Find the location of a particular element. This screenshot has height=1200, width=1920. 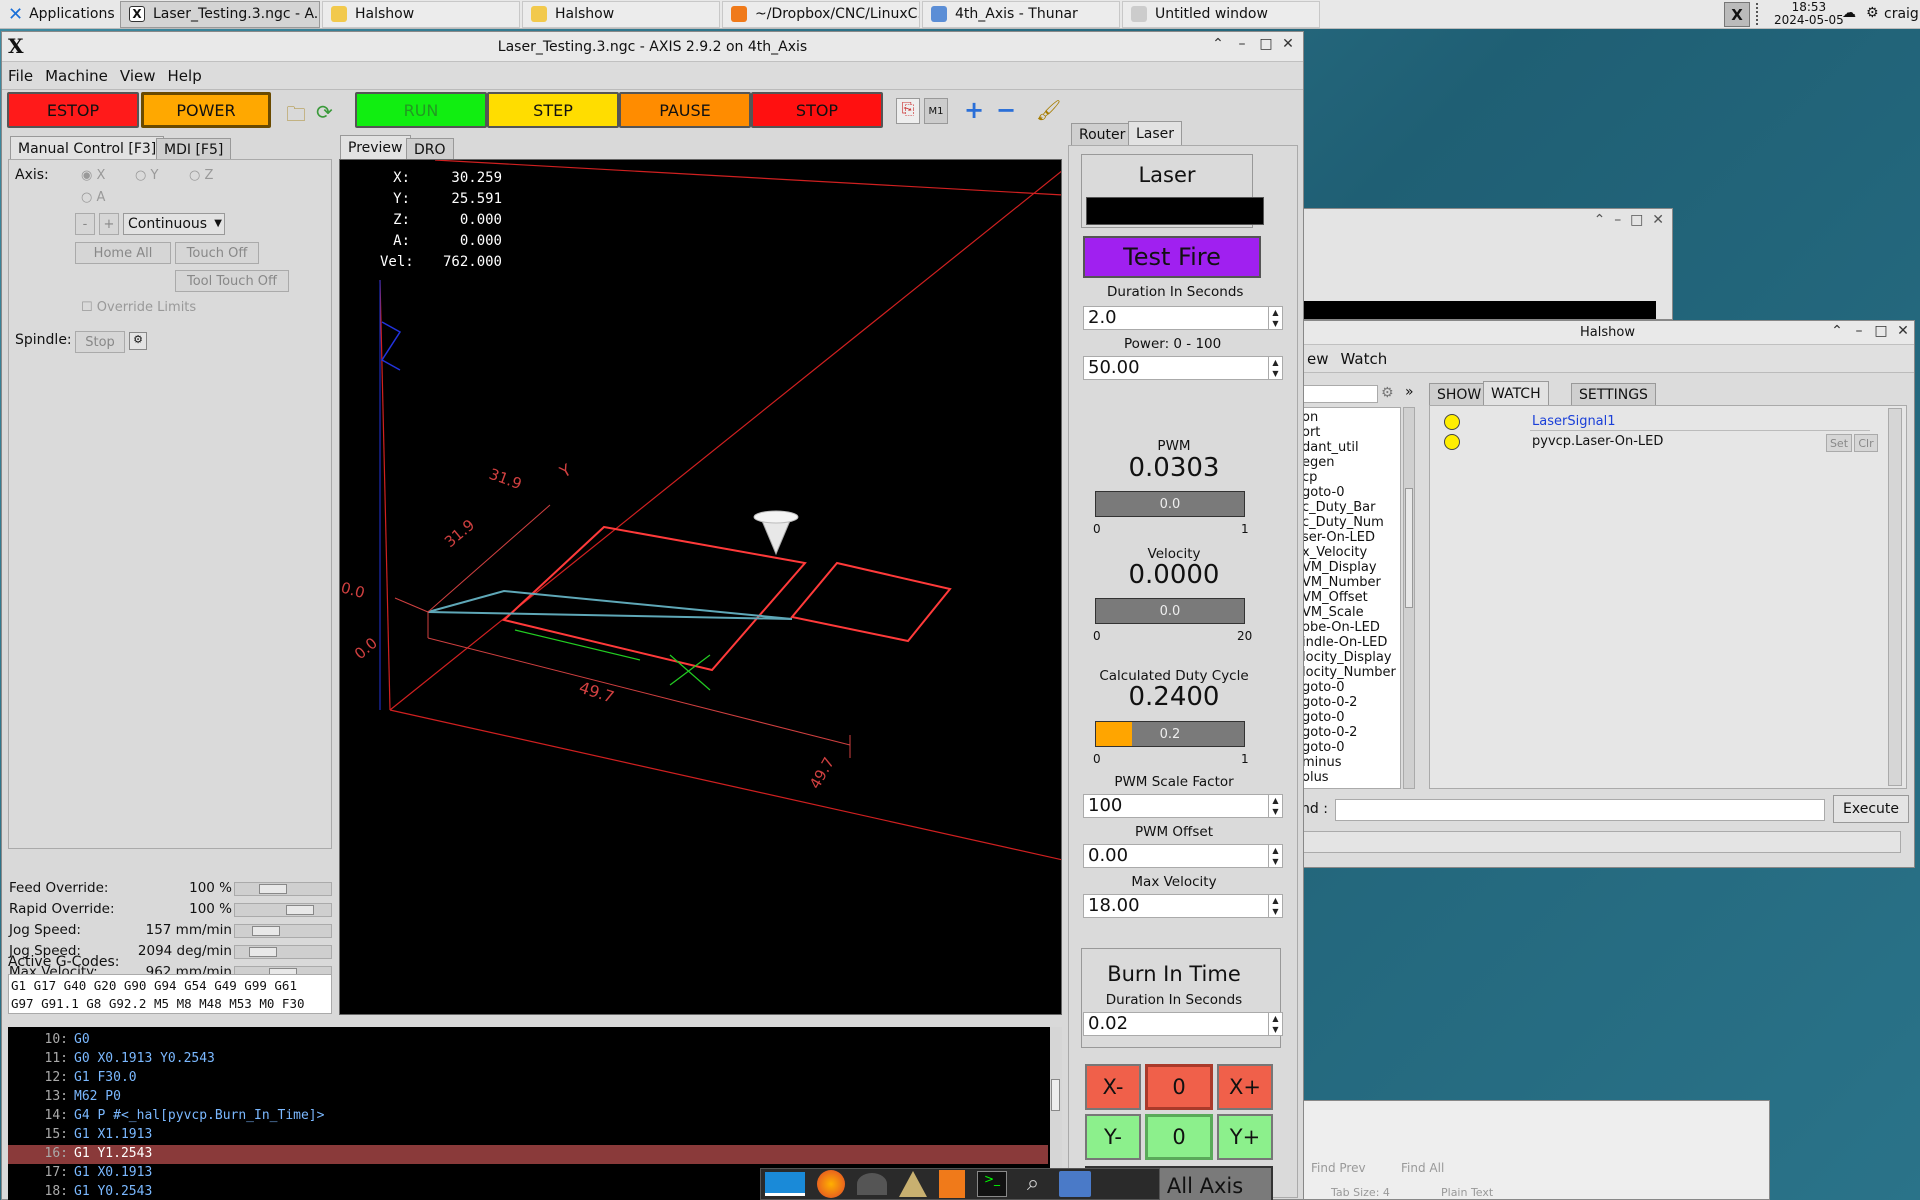

tree-item: VM_Display is located at coordinates (1339, 567).